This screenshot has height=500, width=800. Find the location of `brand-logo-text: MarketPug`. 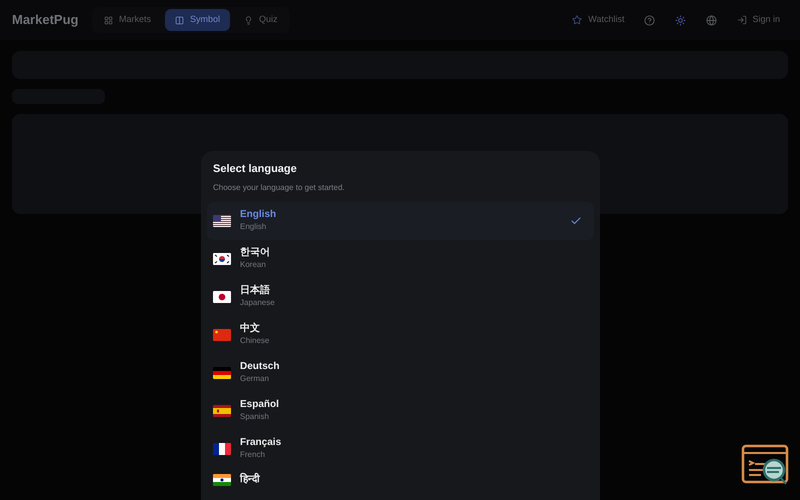

brand-logo-text: MarketPug is located at coordinates (48, 20).